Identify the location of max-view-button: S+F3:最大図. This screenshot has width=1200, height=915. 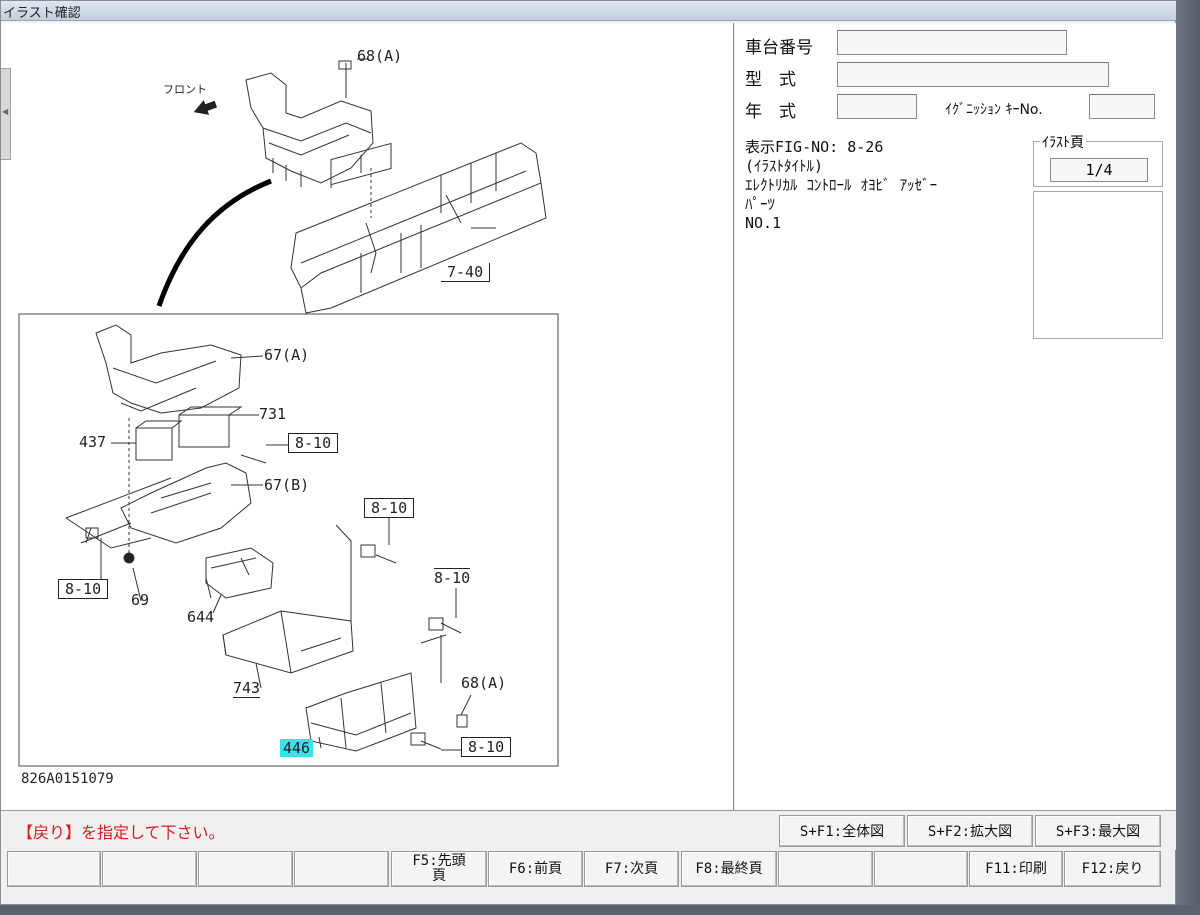
(1098, 831).